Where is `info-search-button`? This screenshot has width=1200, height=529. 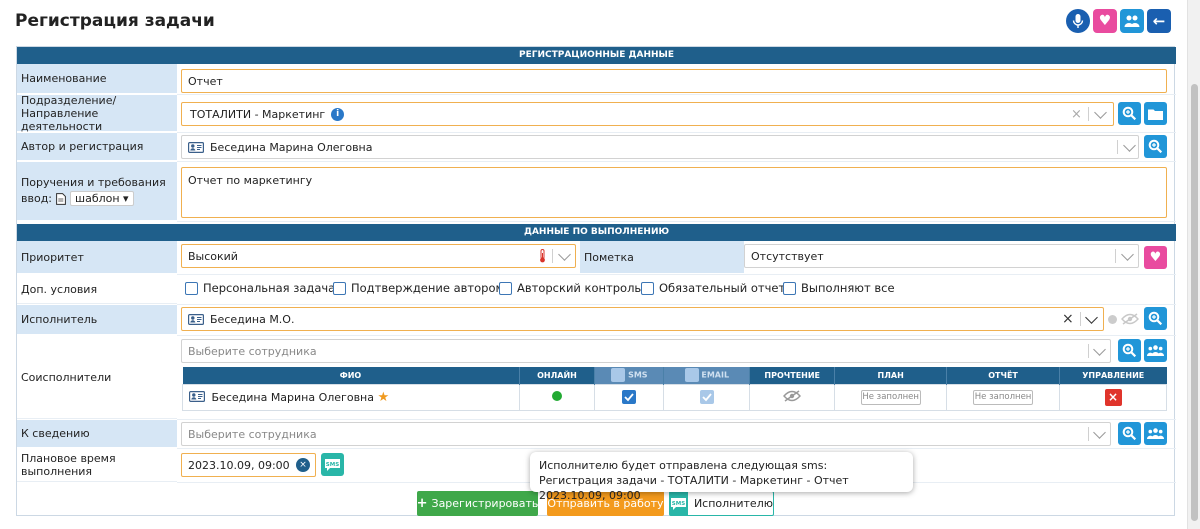
info-search-button is located at coordinates (1129, 433).